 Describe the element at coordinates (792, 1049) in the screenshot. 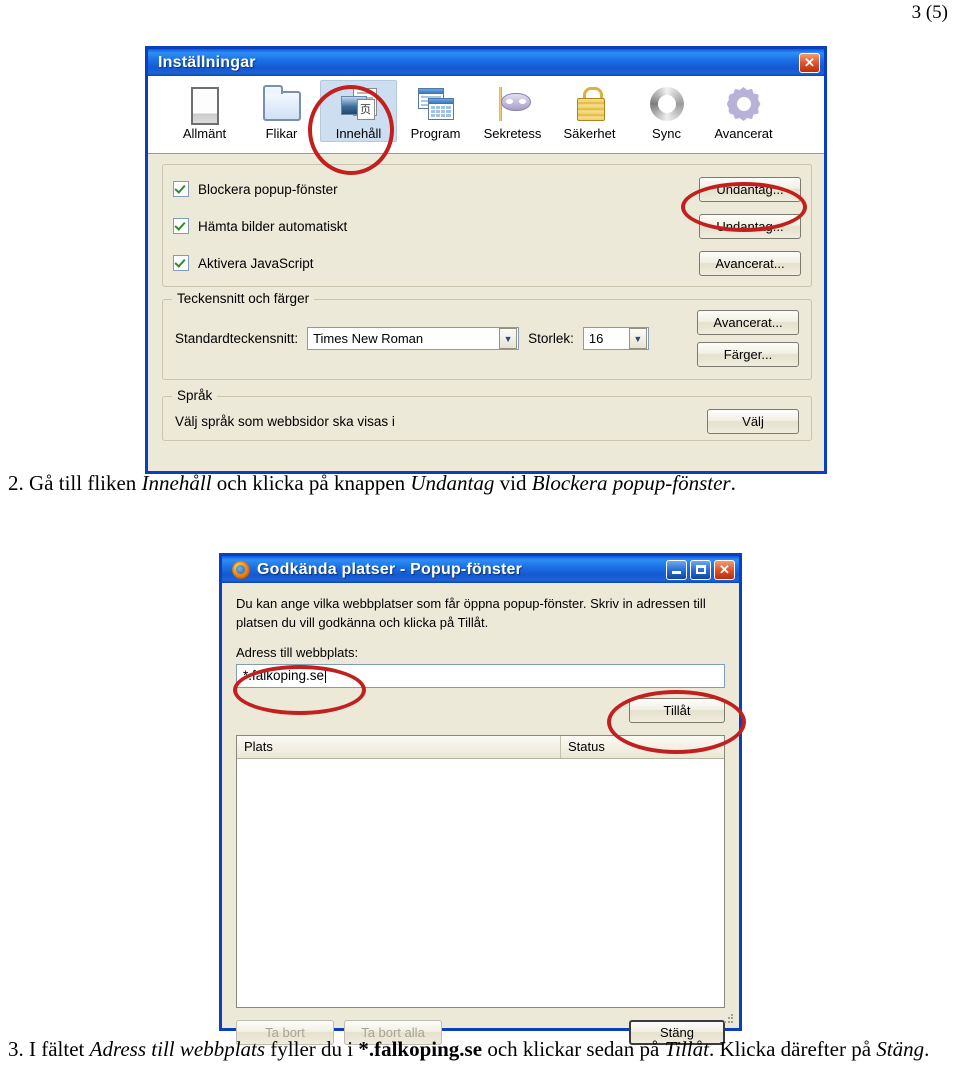

I see `step-3-text-4: . Klicka därefter på` at that location.